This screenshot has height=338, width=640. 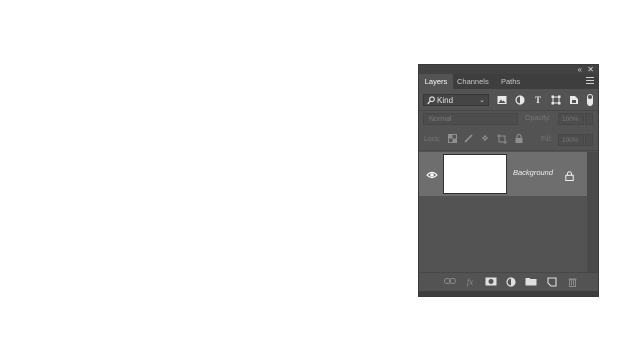 I want to click on new-group-icon, so click(x=531, y=282).